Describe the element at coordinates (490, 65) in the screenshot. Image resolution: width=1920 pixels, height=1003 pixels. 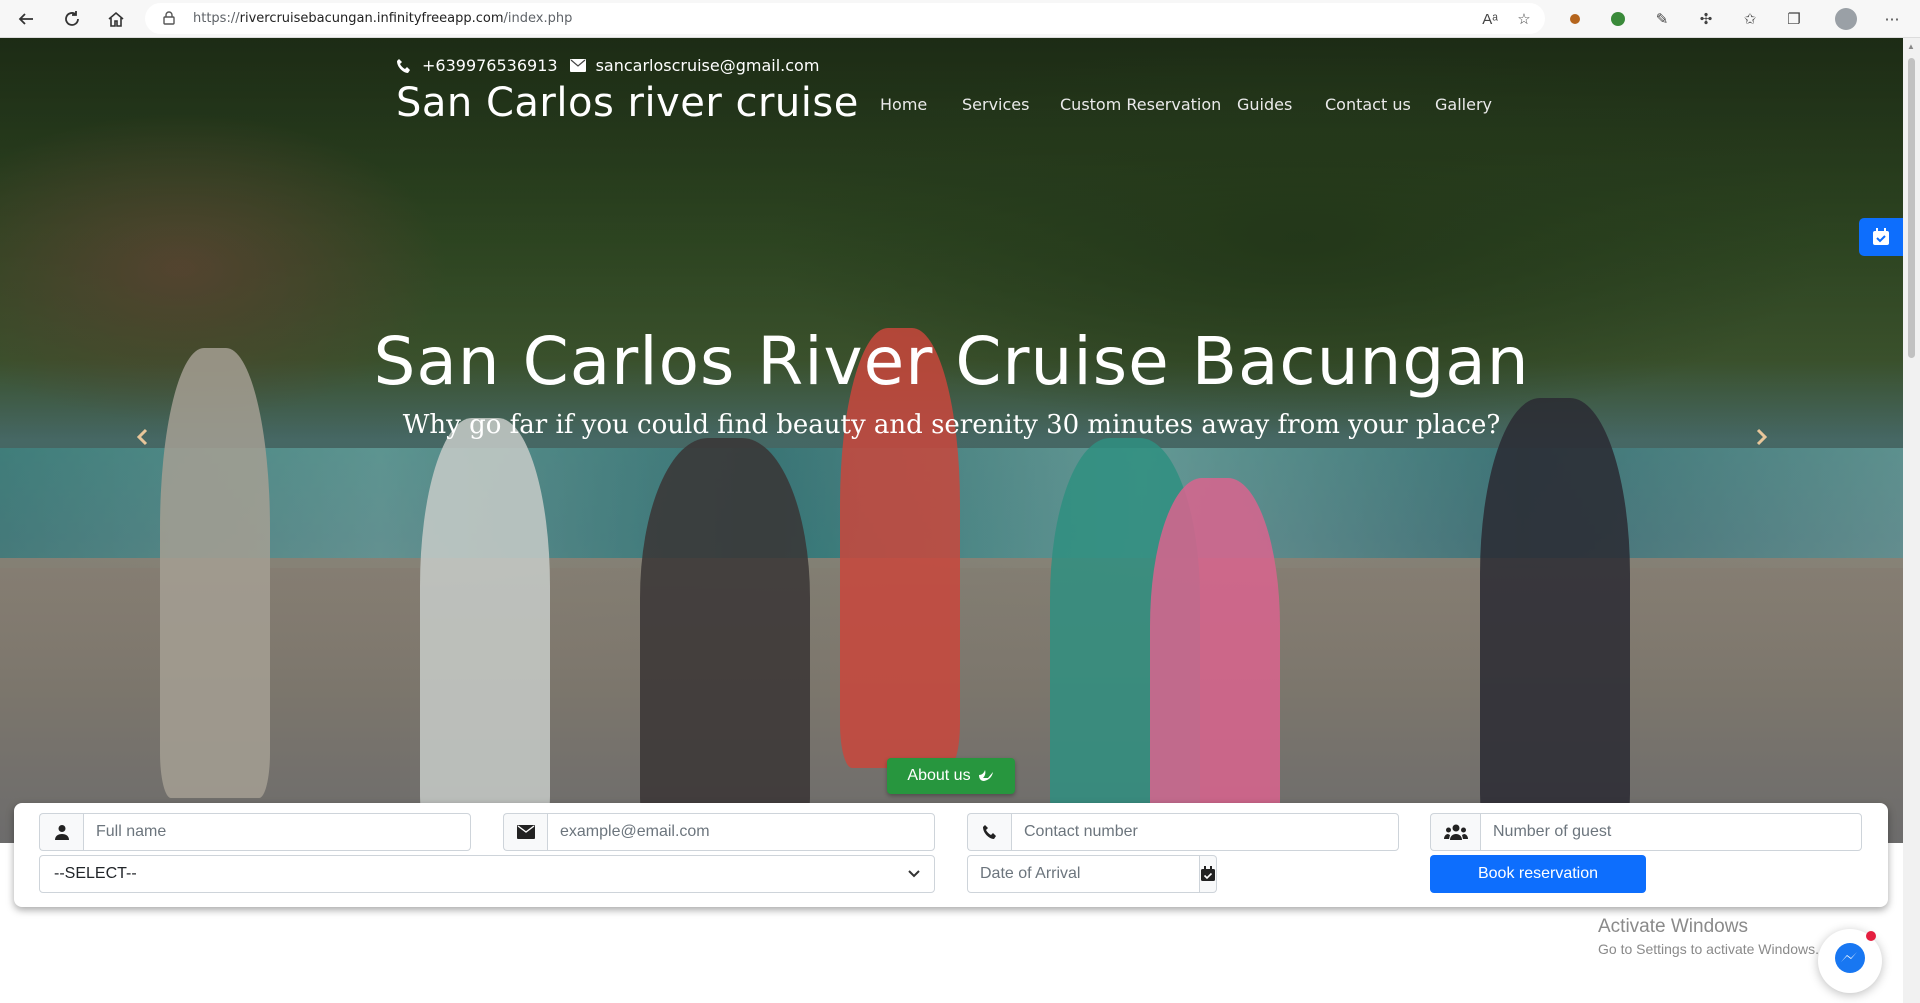
I see `contact-phone: +639976536913` at that location.